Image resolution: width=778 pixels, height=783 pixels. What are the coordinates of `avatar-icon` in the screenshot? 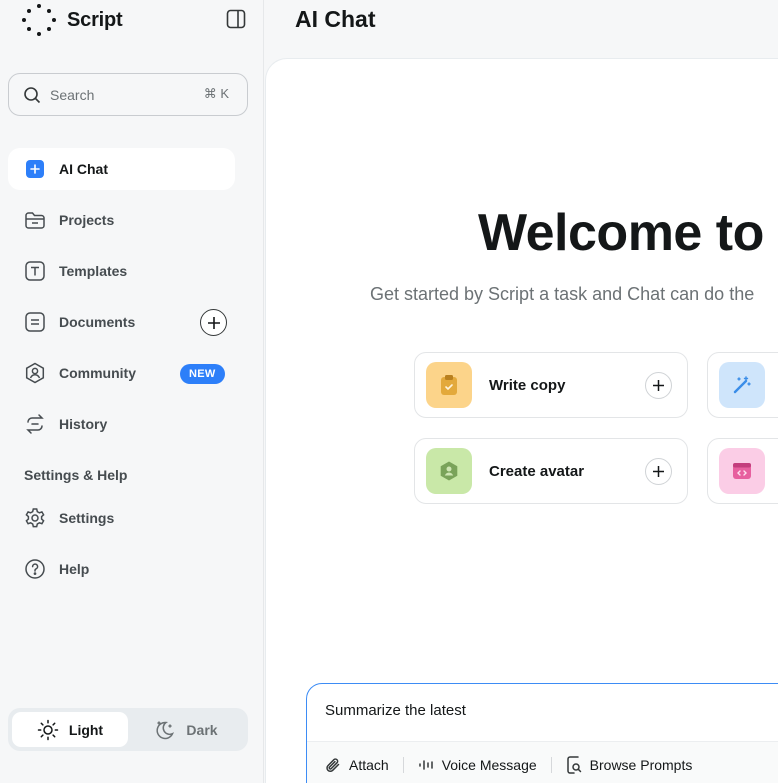 It's located at (449, 471).